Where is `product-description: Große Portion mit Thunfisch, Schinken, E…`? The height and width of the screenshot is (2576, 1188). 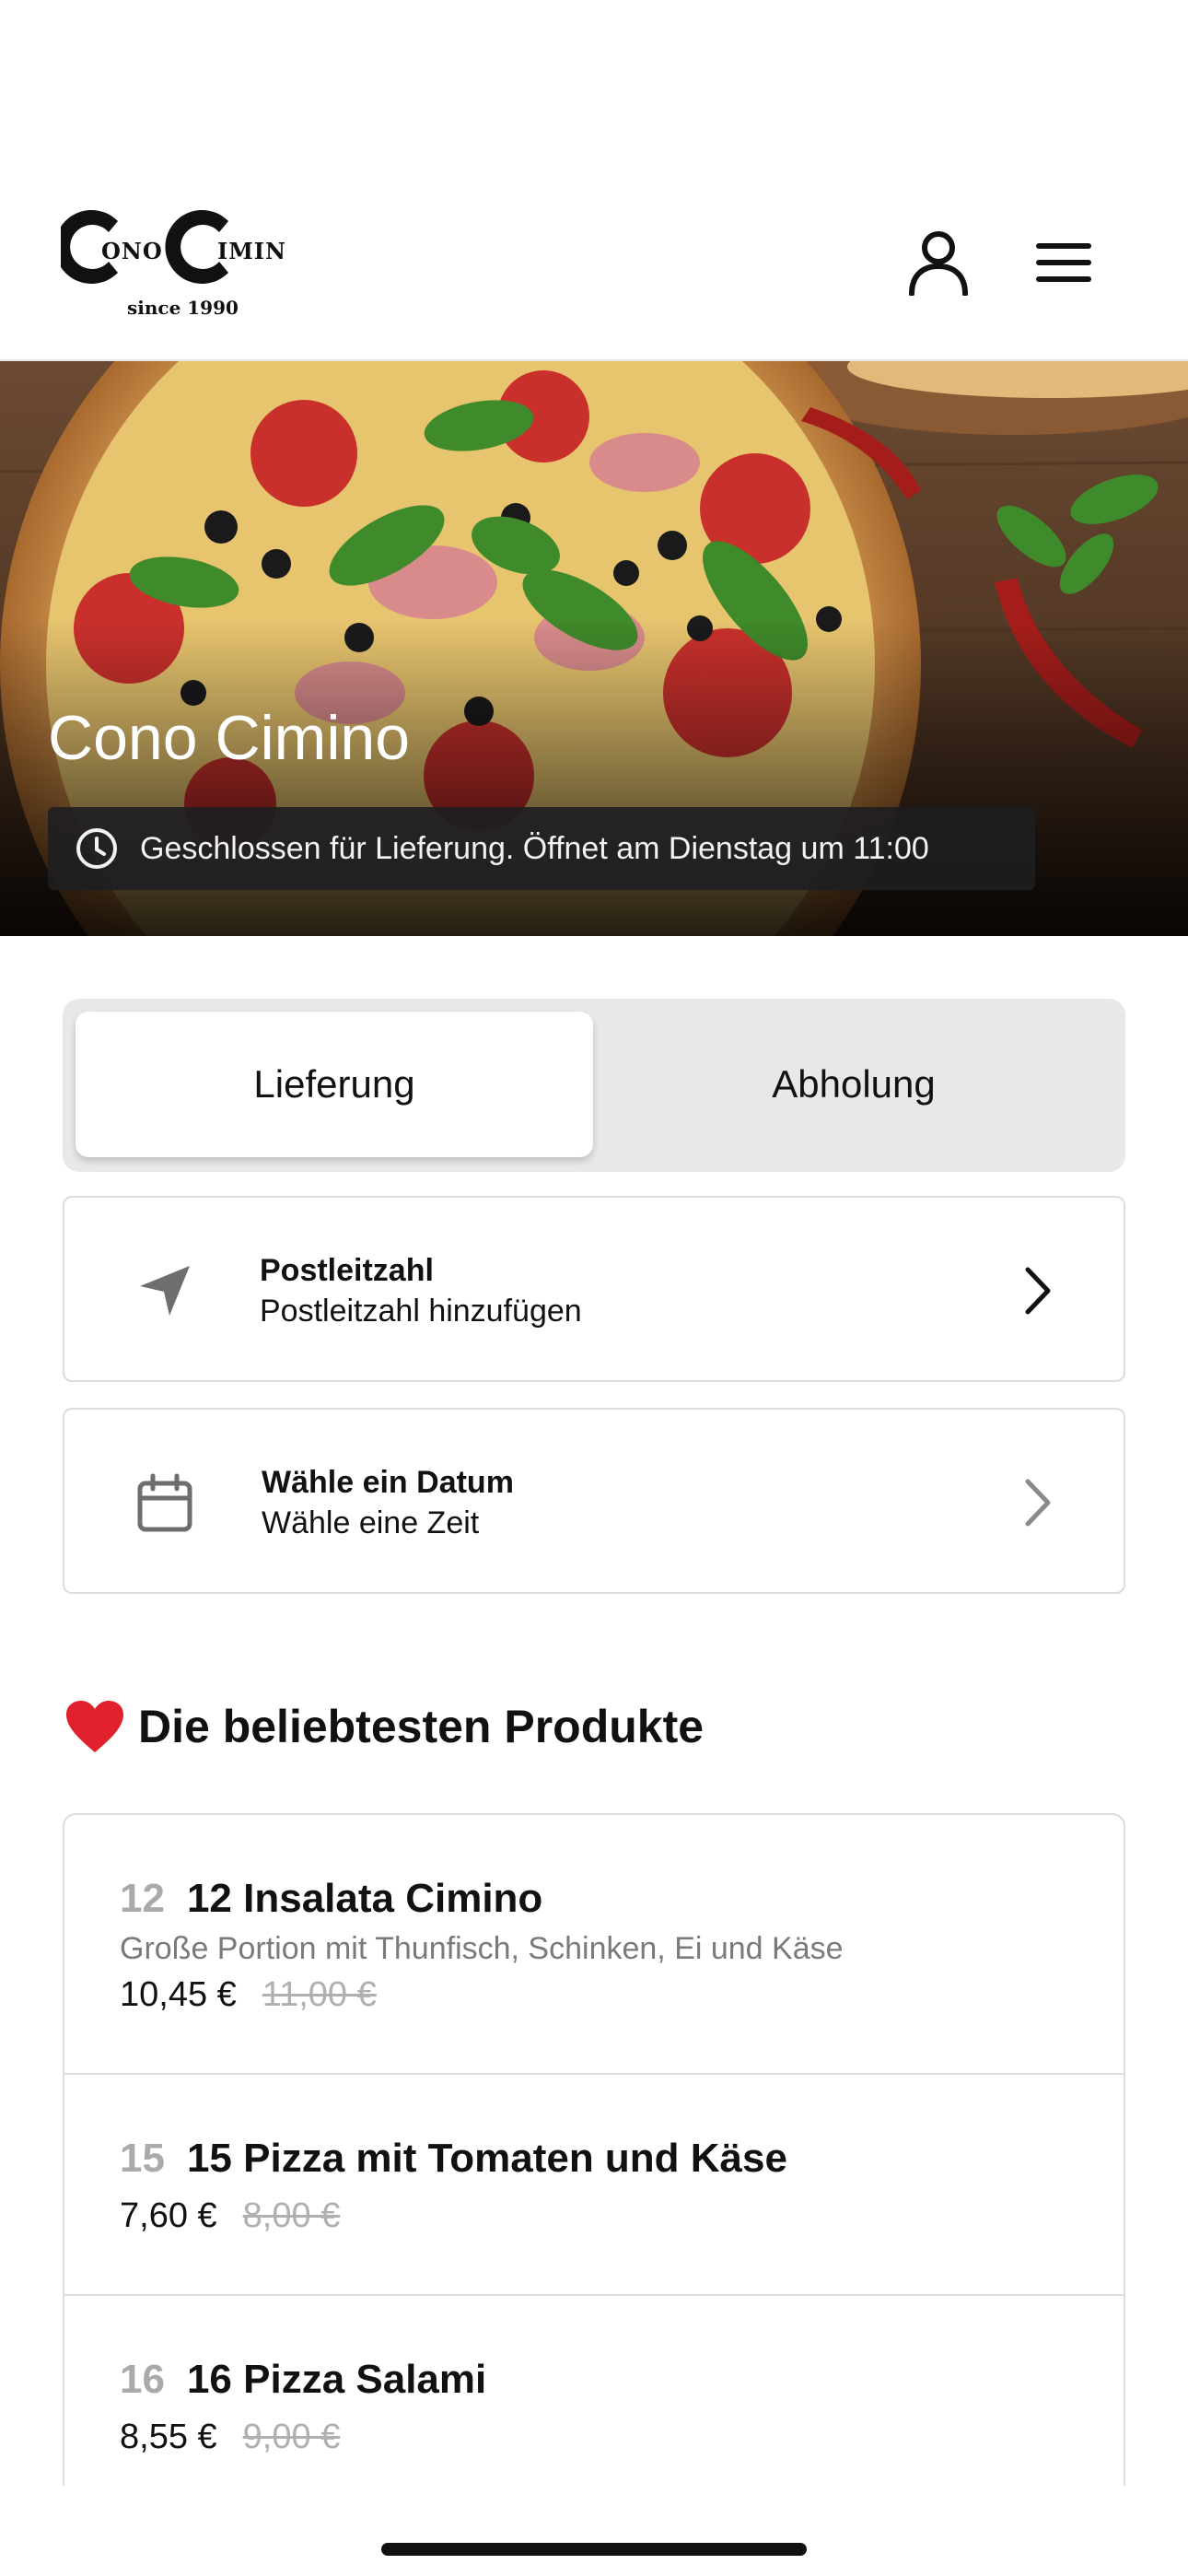
product-description: Große Portion mit Thunfisch, Schinken, E… is located at coordinates (482, 1949).